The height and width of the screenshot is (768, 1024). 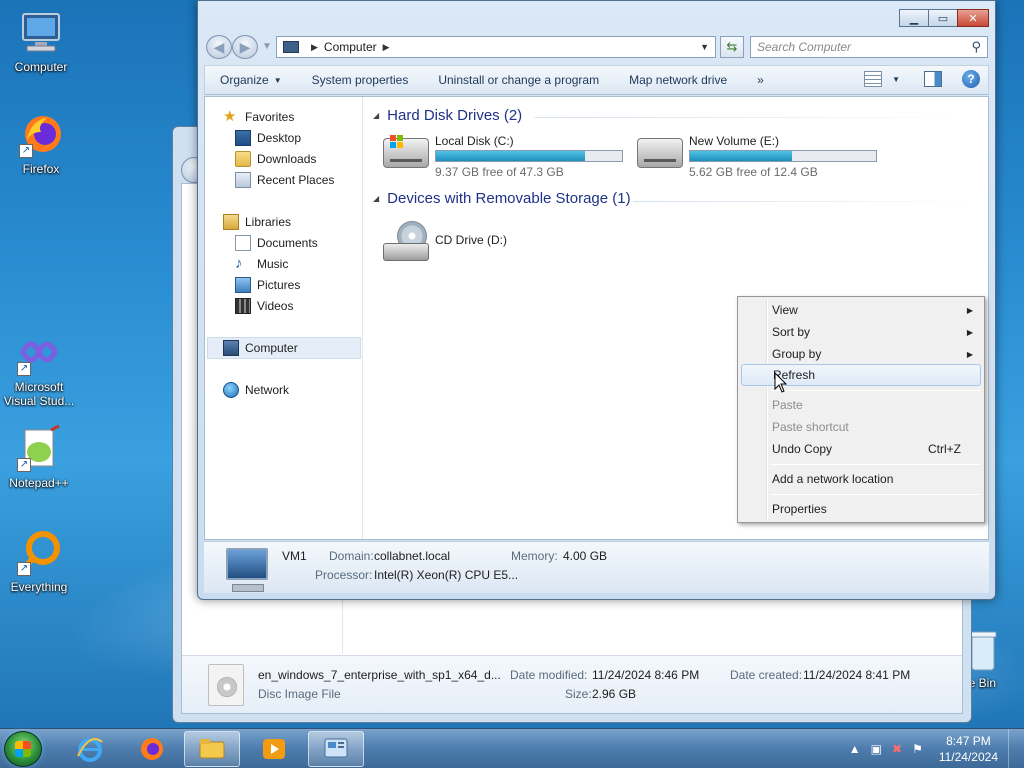 What do you see at coordinates (810, 427) in the screenshot?
I see `menu-label: Paste shortcut` at bounding box center [810, 427].